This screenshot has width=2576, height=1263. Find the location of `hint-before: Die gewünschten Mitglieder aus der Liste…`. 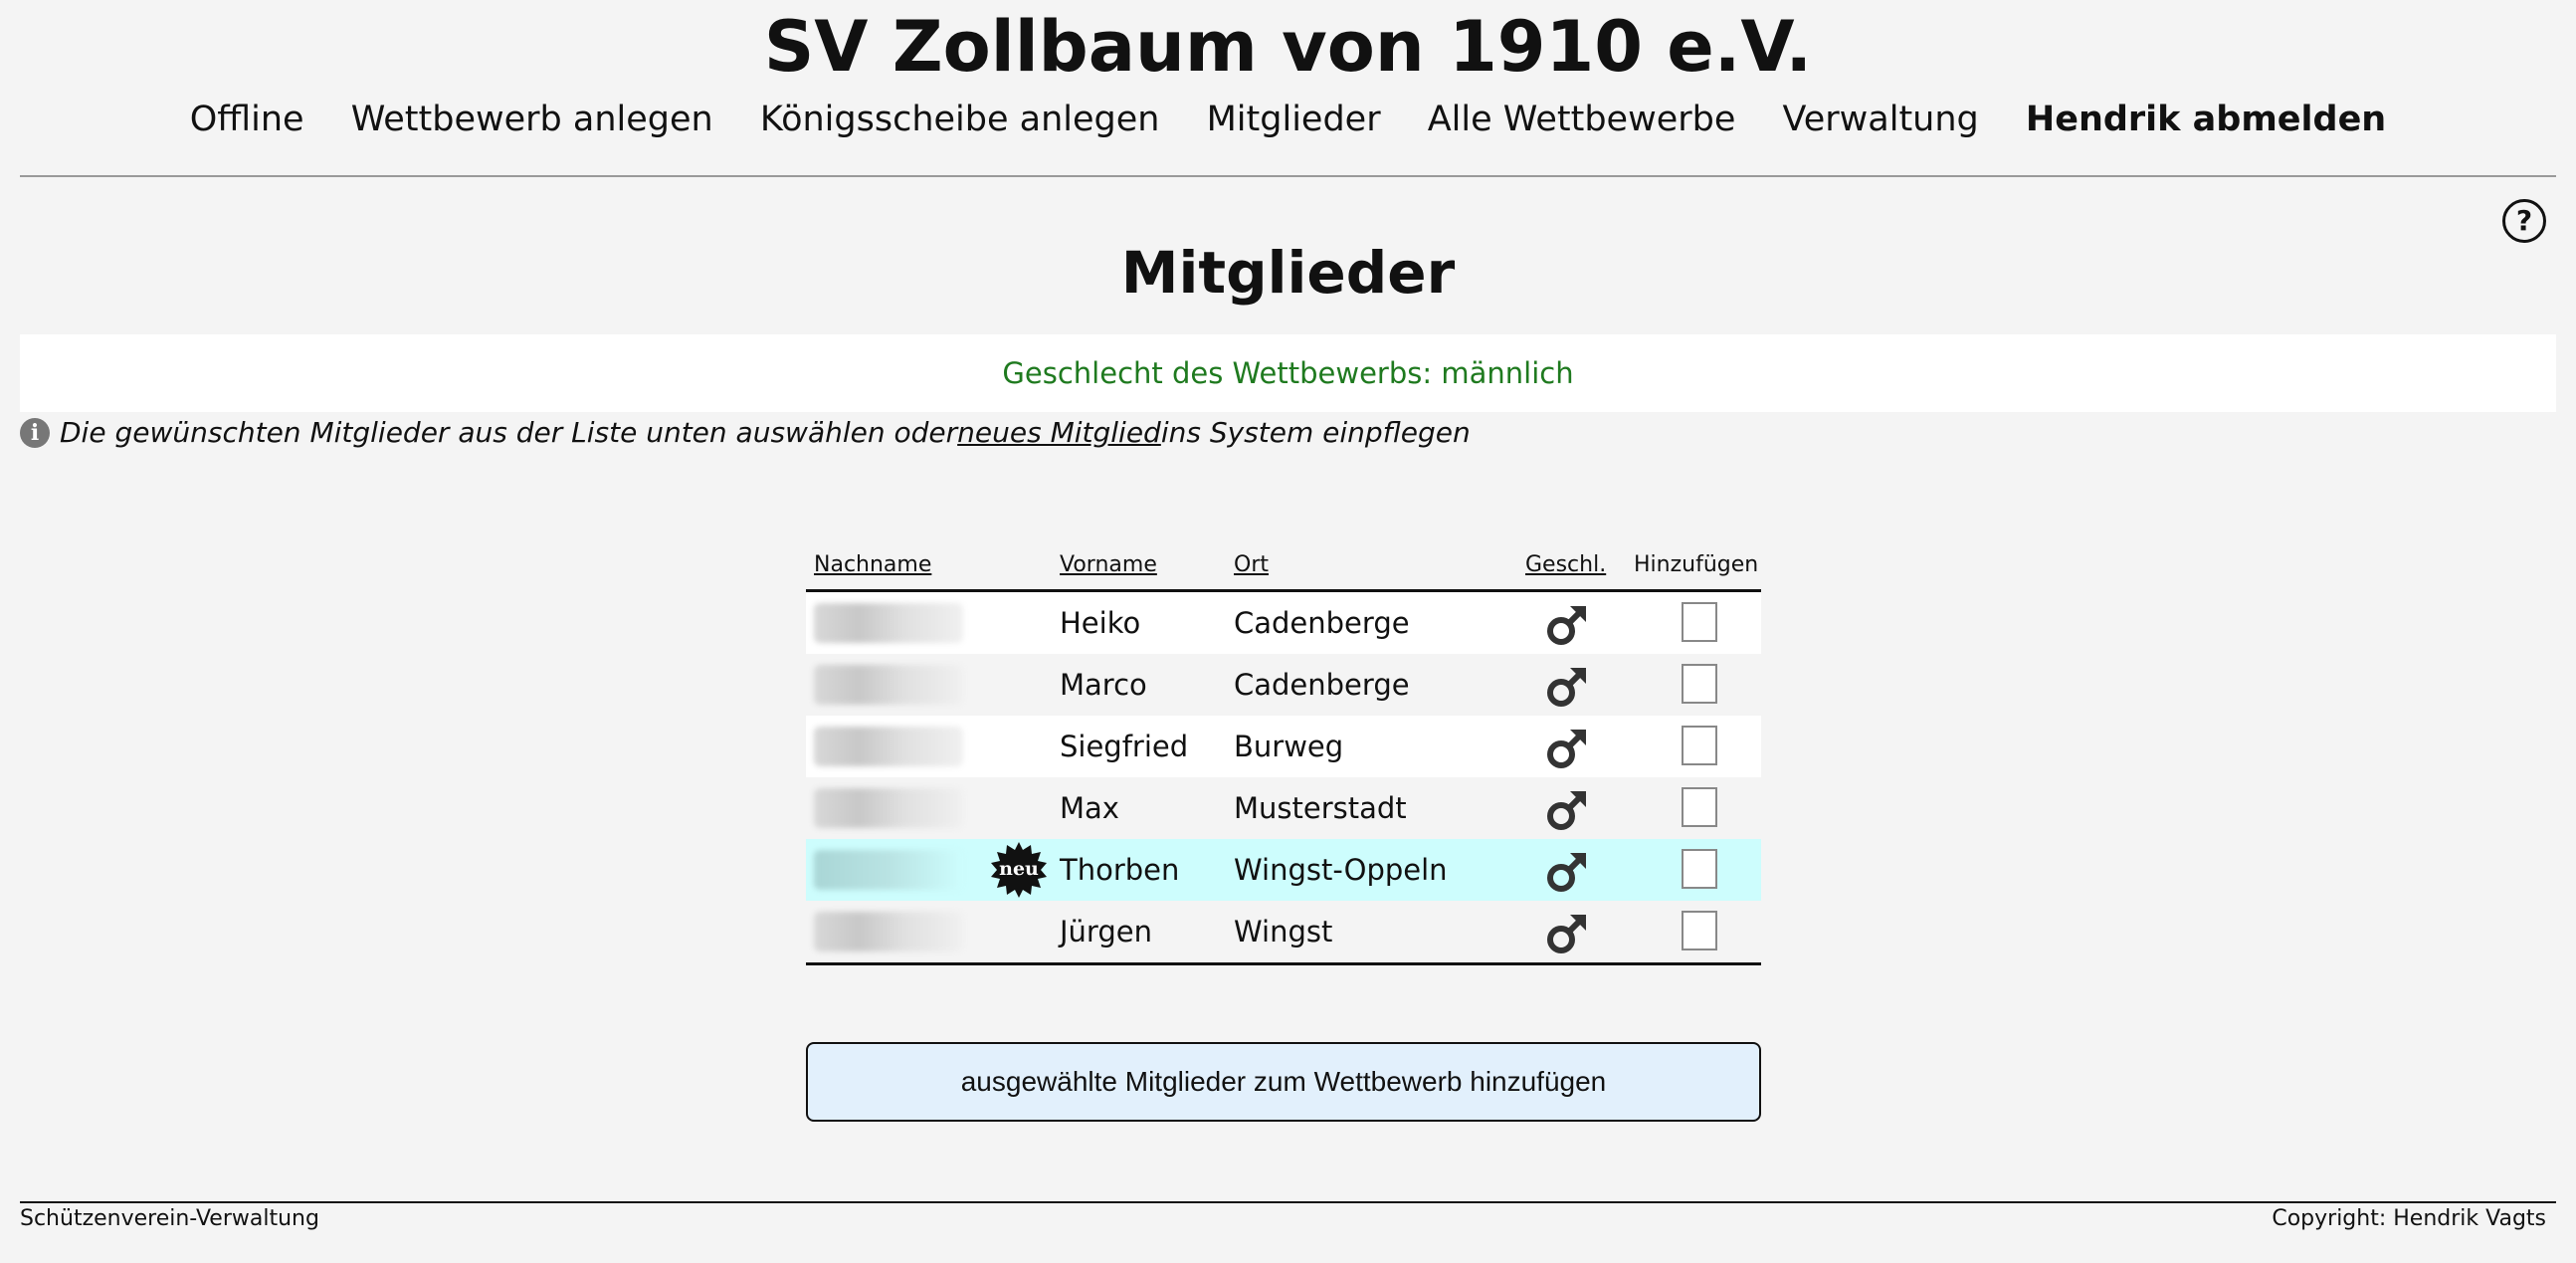

hint-before: Die gewünschten Mitglieder aus der Liste… is located at coordinates (509, 432).